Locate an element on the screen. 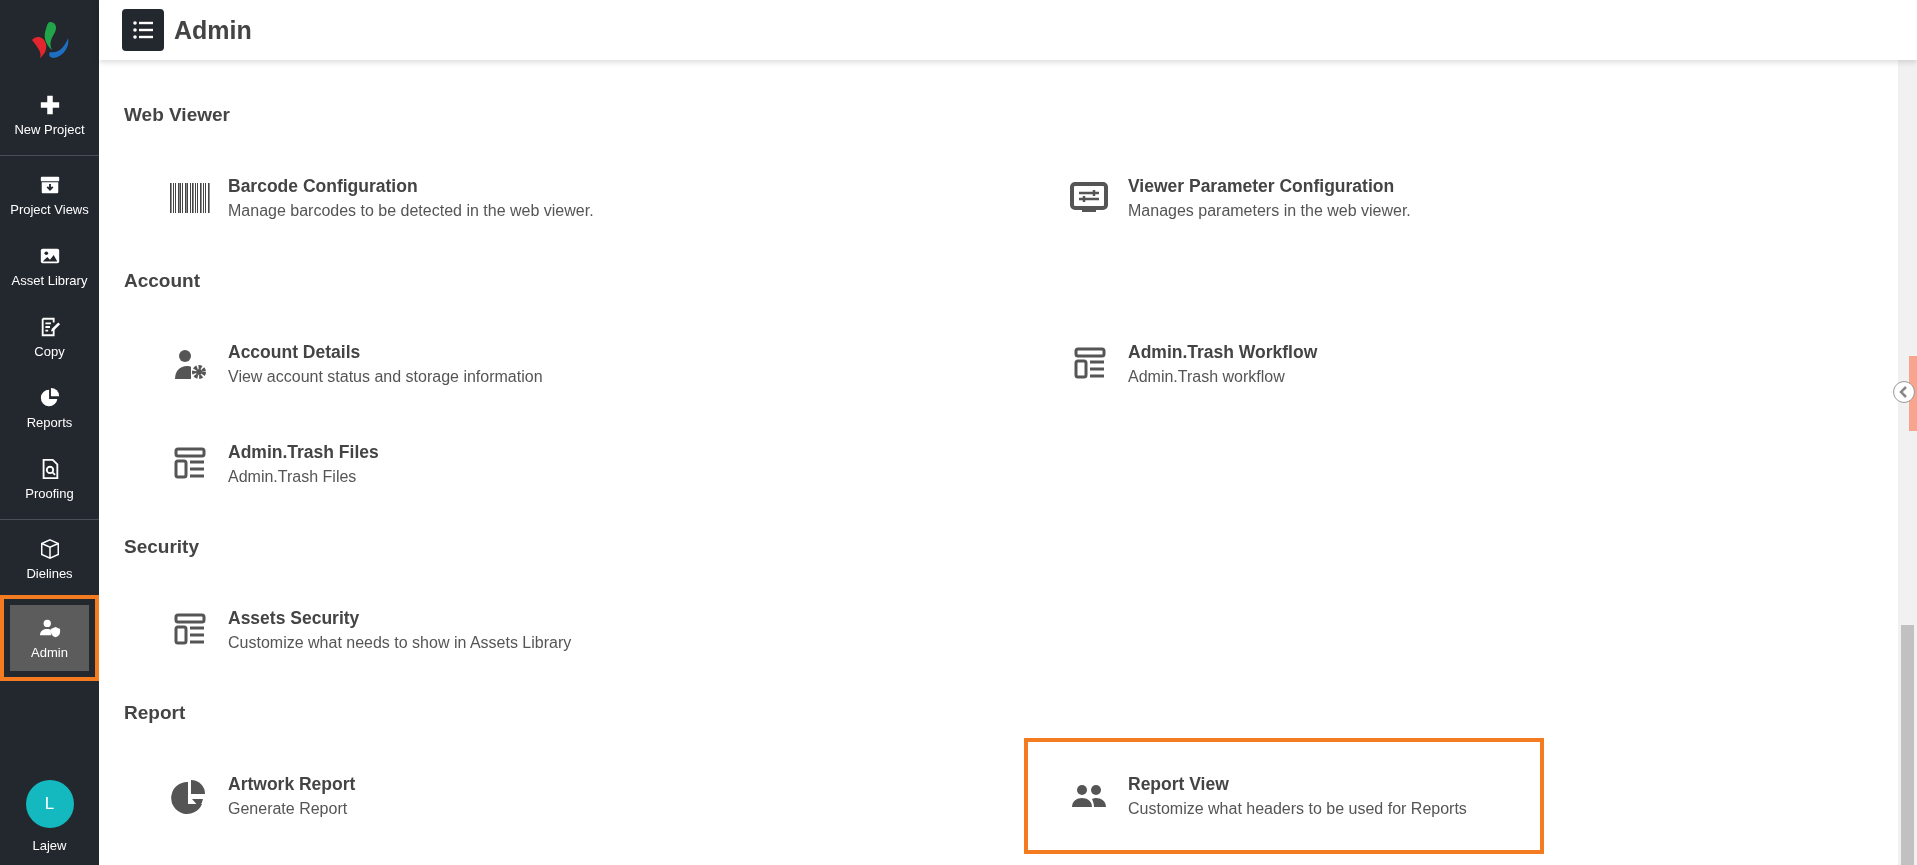 The height and width of the screenshot is (865, 1917). sidebar-item: Dielines is located at coordinates (49, 559).